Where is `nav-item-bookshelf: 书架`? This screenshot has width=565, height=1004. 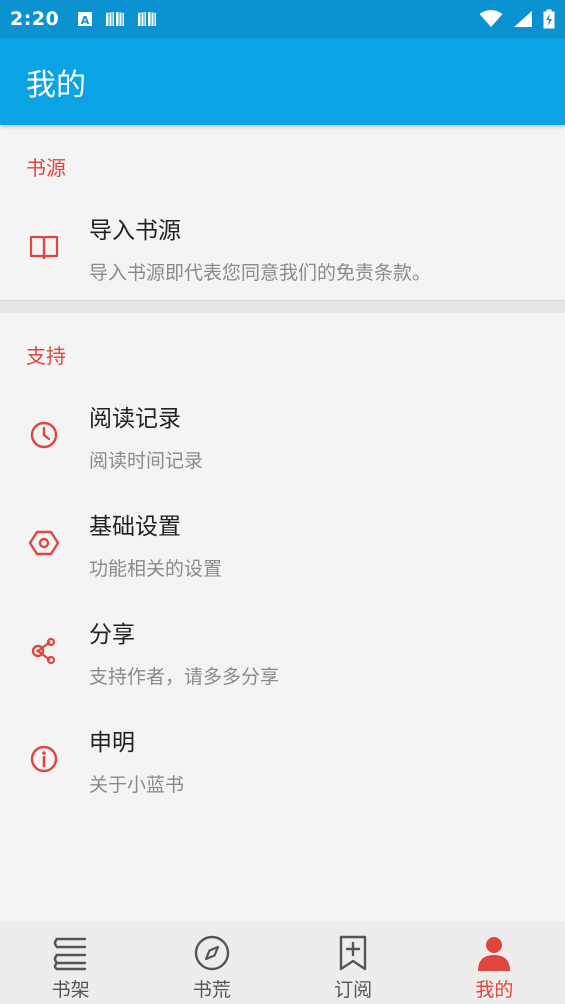 nav-item-bookshelf: 书架 is located at coordinates (70, 962).